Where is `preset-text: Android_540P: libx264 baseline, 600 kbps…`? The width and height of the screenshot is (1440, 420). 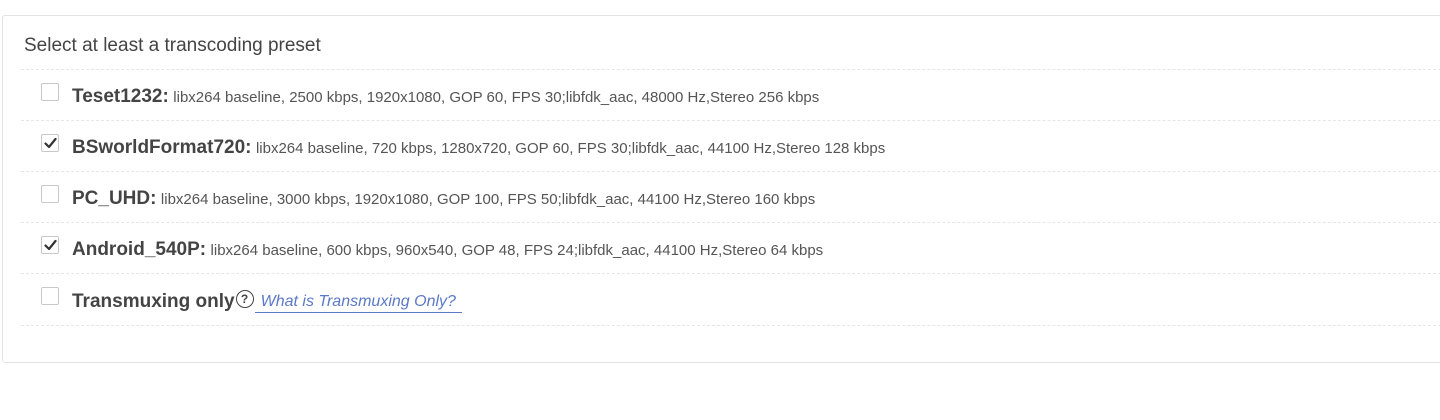 preset-text: Android_540P: libx264 baseline, 600 kbps… is located at coordinates (447, 250).